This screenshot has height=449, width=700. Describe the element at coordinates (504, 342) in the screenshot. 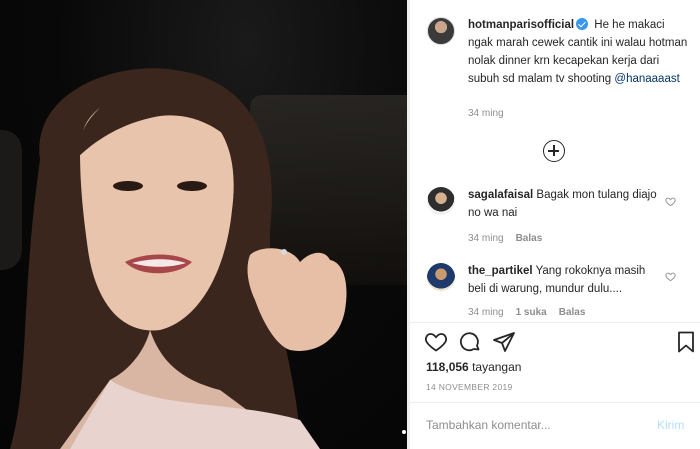

I see `paper-plane-icon` at that location.